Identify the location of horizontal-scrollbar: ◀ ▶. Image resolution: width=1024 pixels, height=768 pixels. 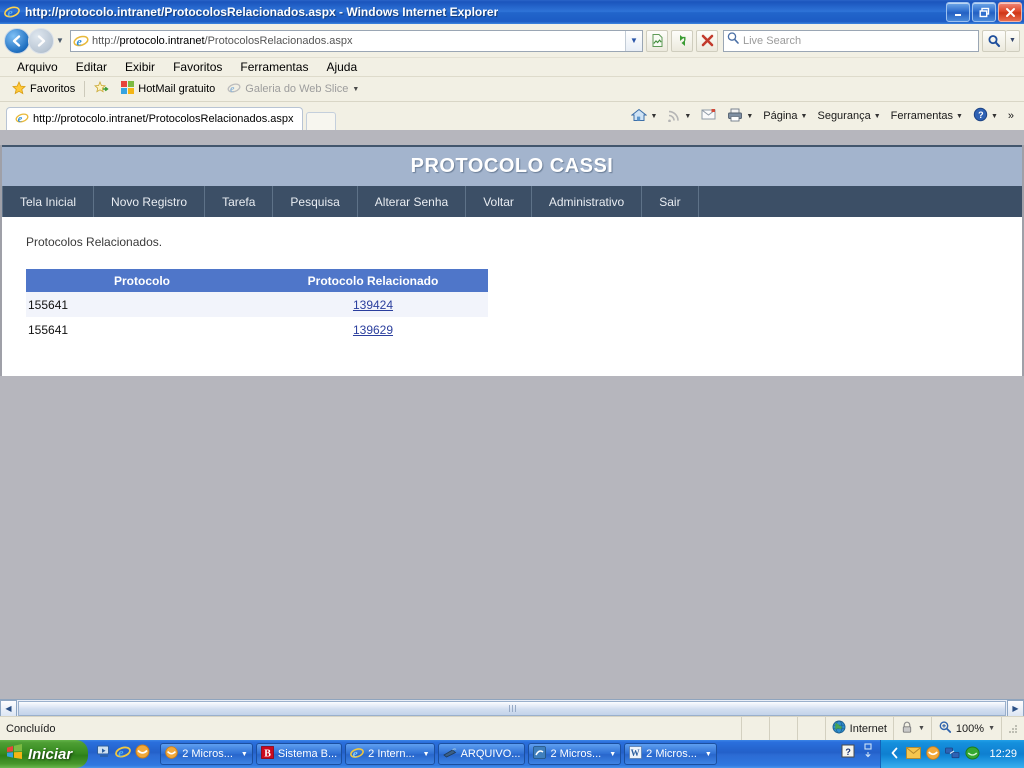
(512, 708).